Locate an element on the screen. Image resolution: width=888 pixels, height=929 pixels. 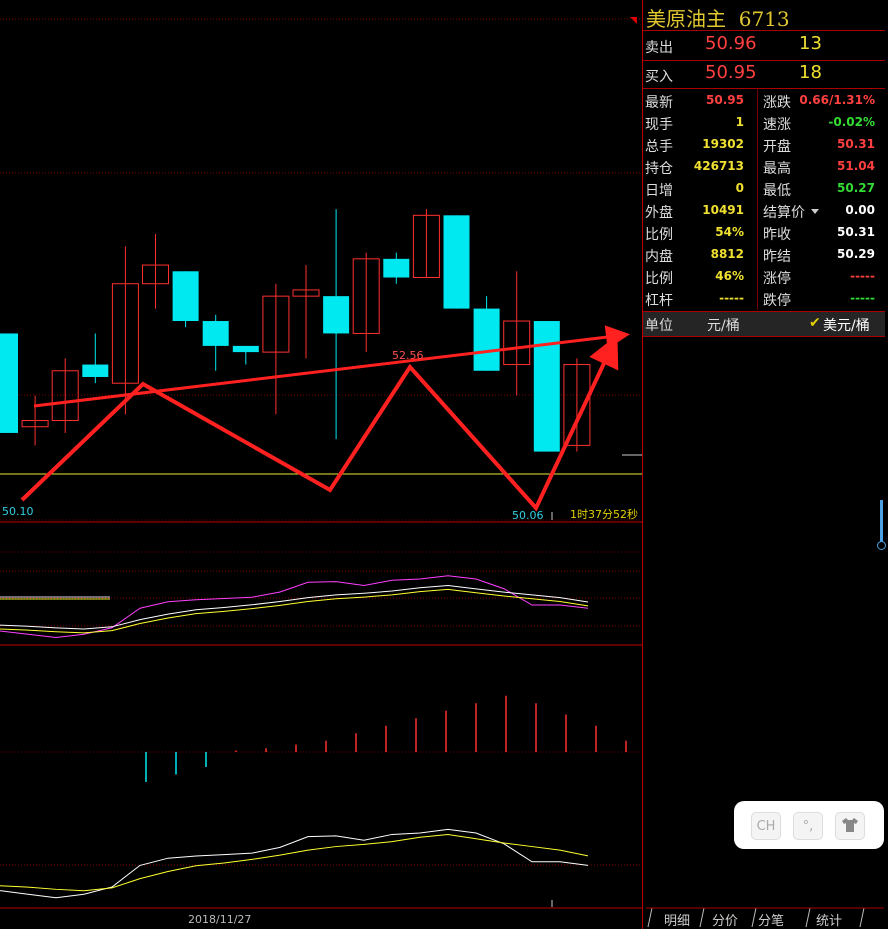
stat-value: -0.02% is located at coordinates (851, 122).